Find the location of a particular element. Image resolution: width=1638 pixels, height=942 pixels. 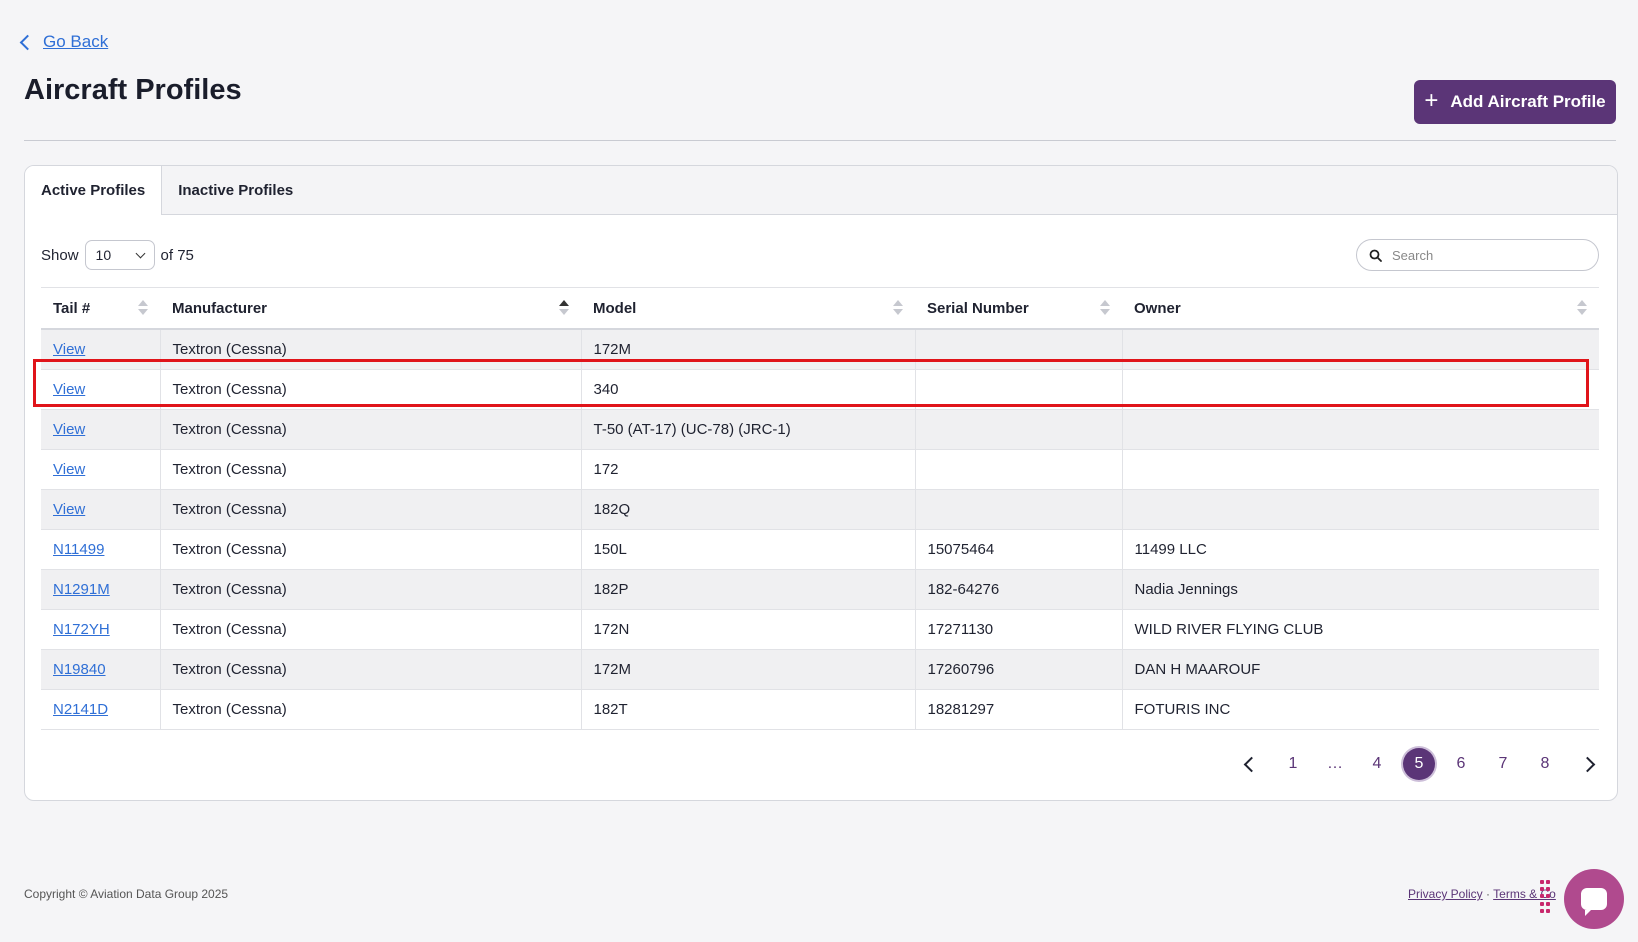

next-page-button is located at coordinates (1587, 764).